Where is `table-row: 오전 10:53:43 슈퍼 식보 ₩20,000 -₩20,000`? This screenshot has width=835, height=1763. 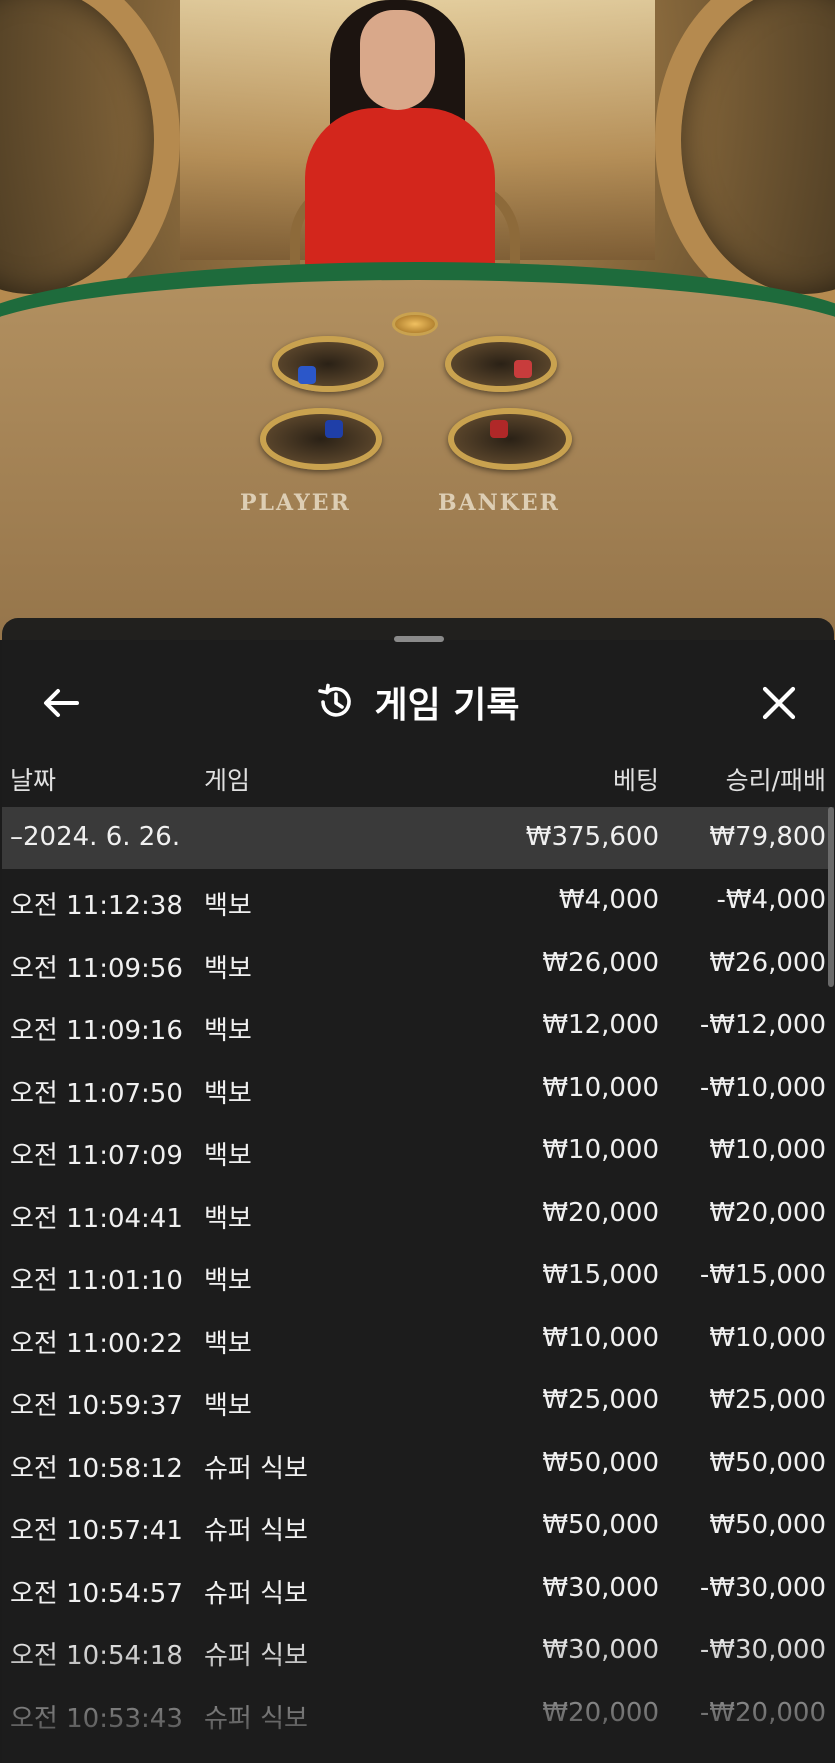 table-row: 오전 10:53:43 슈퍼 식보 ₩20,000 -₩20,000 is located at coordinates (418, 1713).